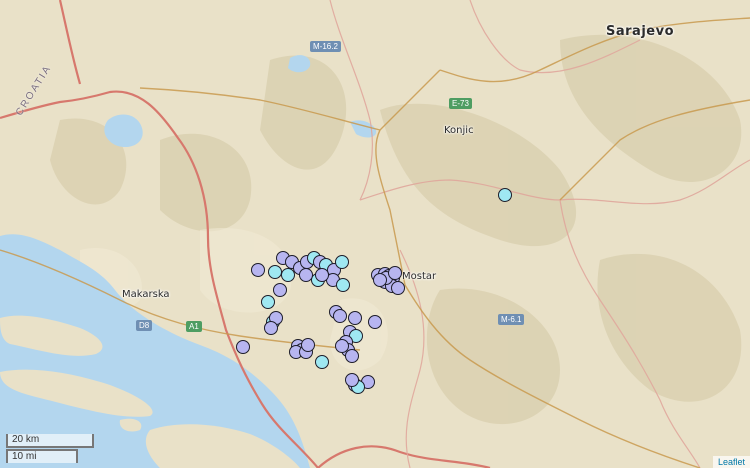 The image size is (750, 468). I want to click on label-makarska: Makarska, so click(146, 294).